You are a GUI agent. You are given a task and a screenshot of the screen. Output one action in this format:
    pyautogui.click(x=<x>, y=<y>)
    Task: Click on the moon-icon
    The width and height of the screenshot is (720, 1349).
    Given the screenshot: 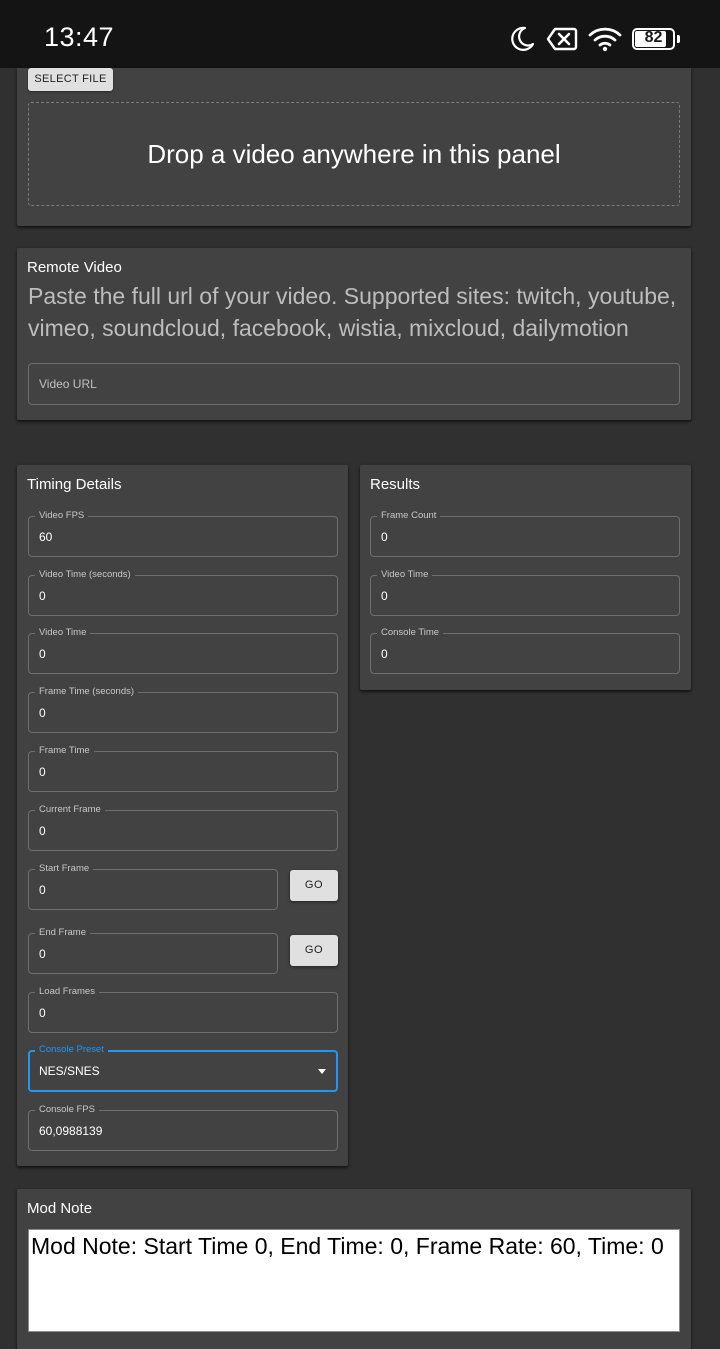 What is the action you would take?
    pyautogui.click(x=522, y=39)
    